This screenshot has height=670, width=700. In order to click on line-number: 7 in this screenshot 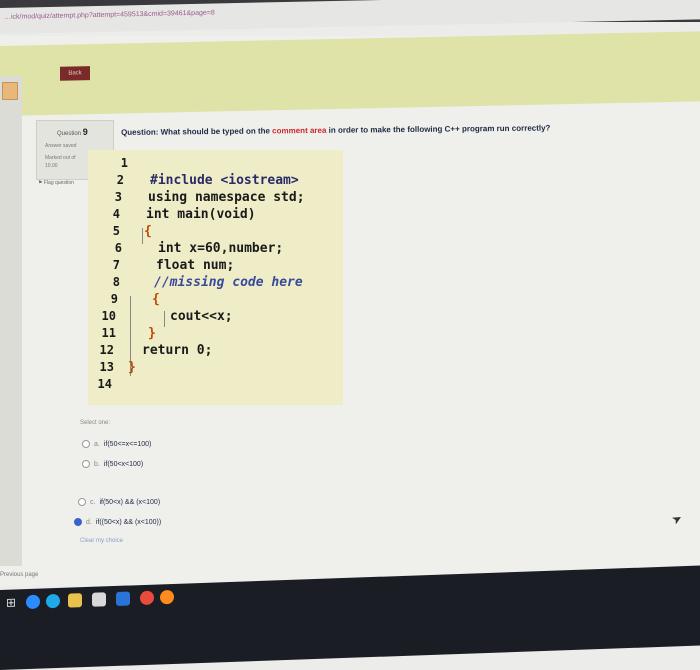, I will do `click(116, 265)`.